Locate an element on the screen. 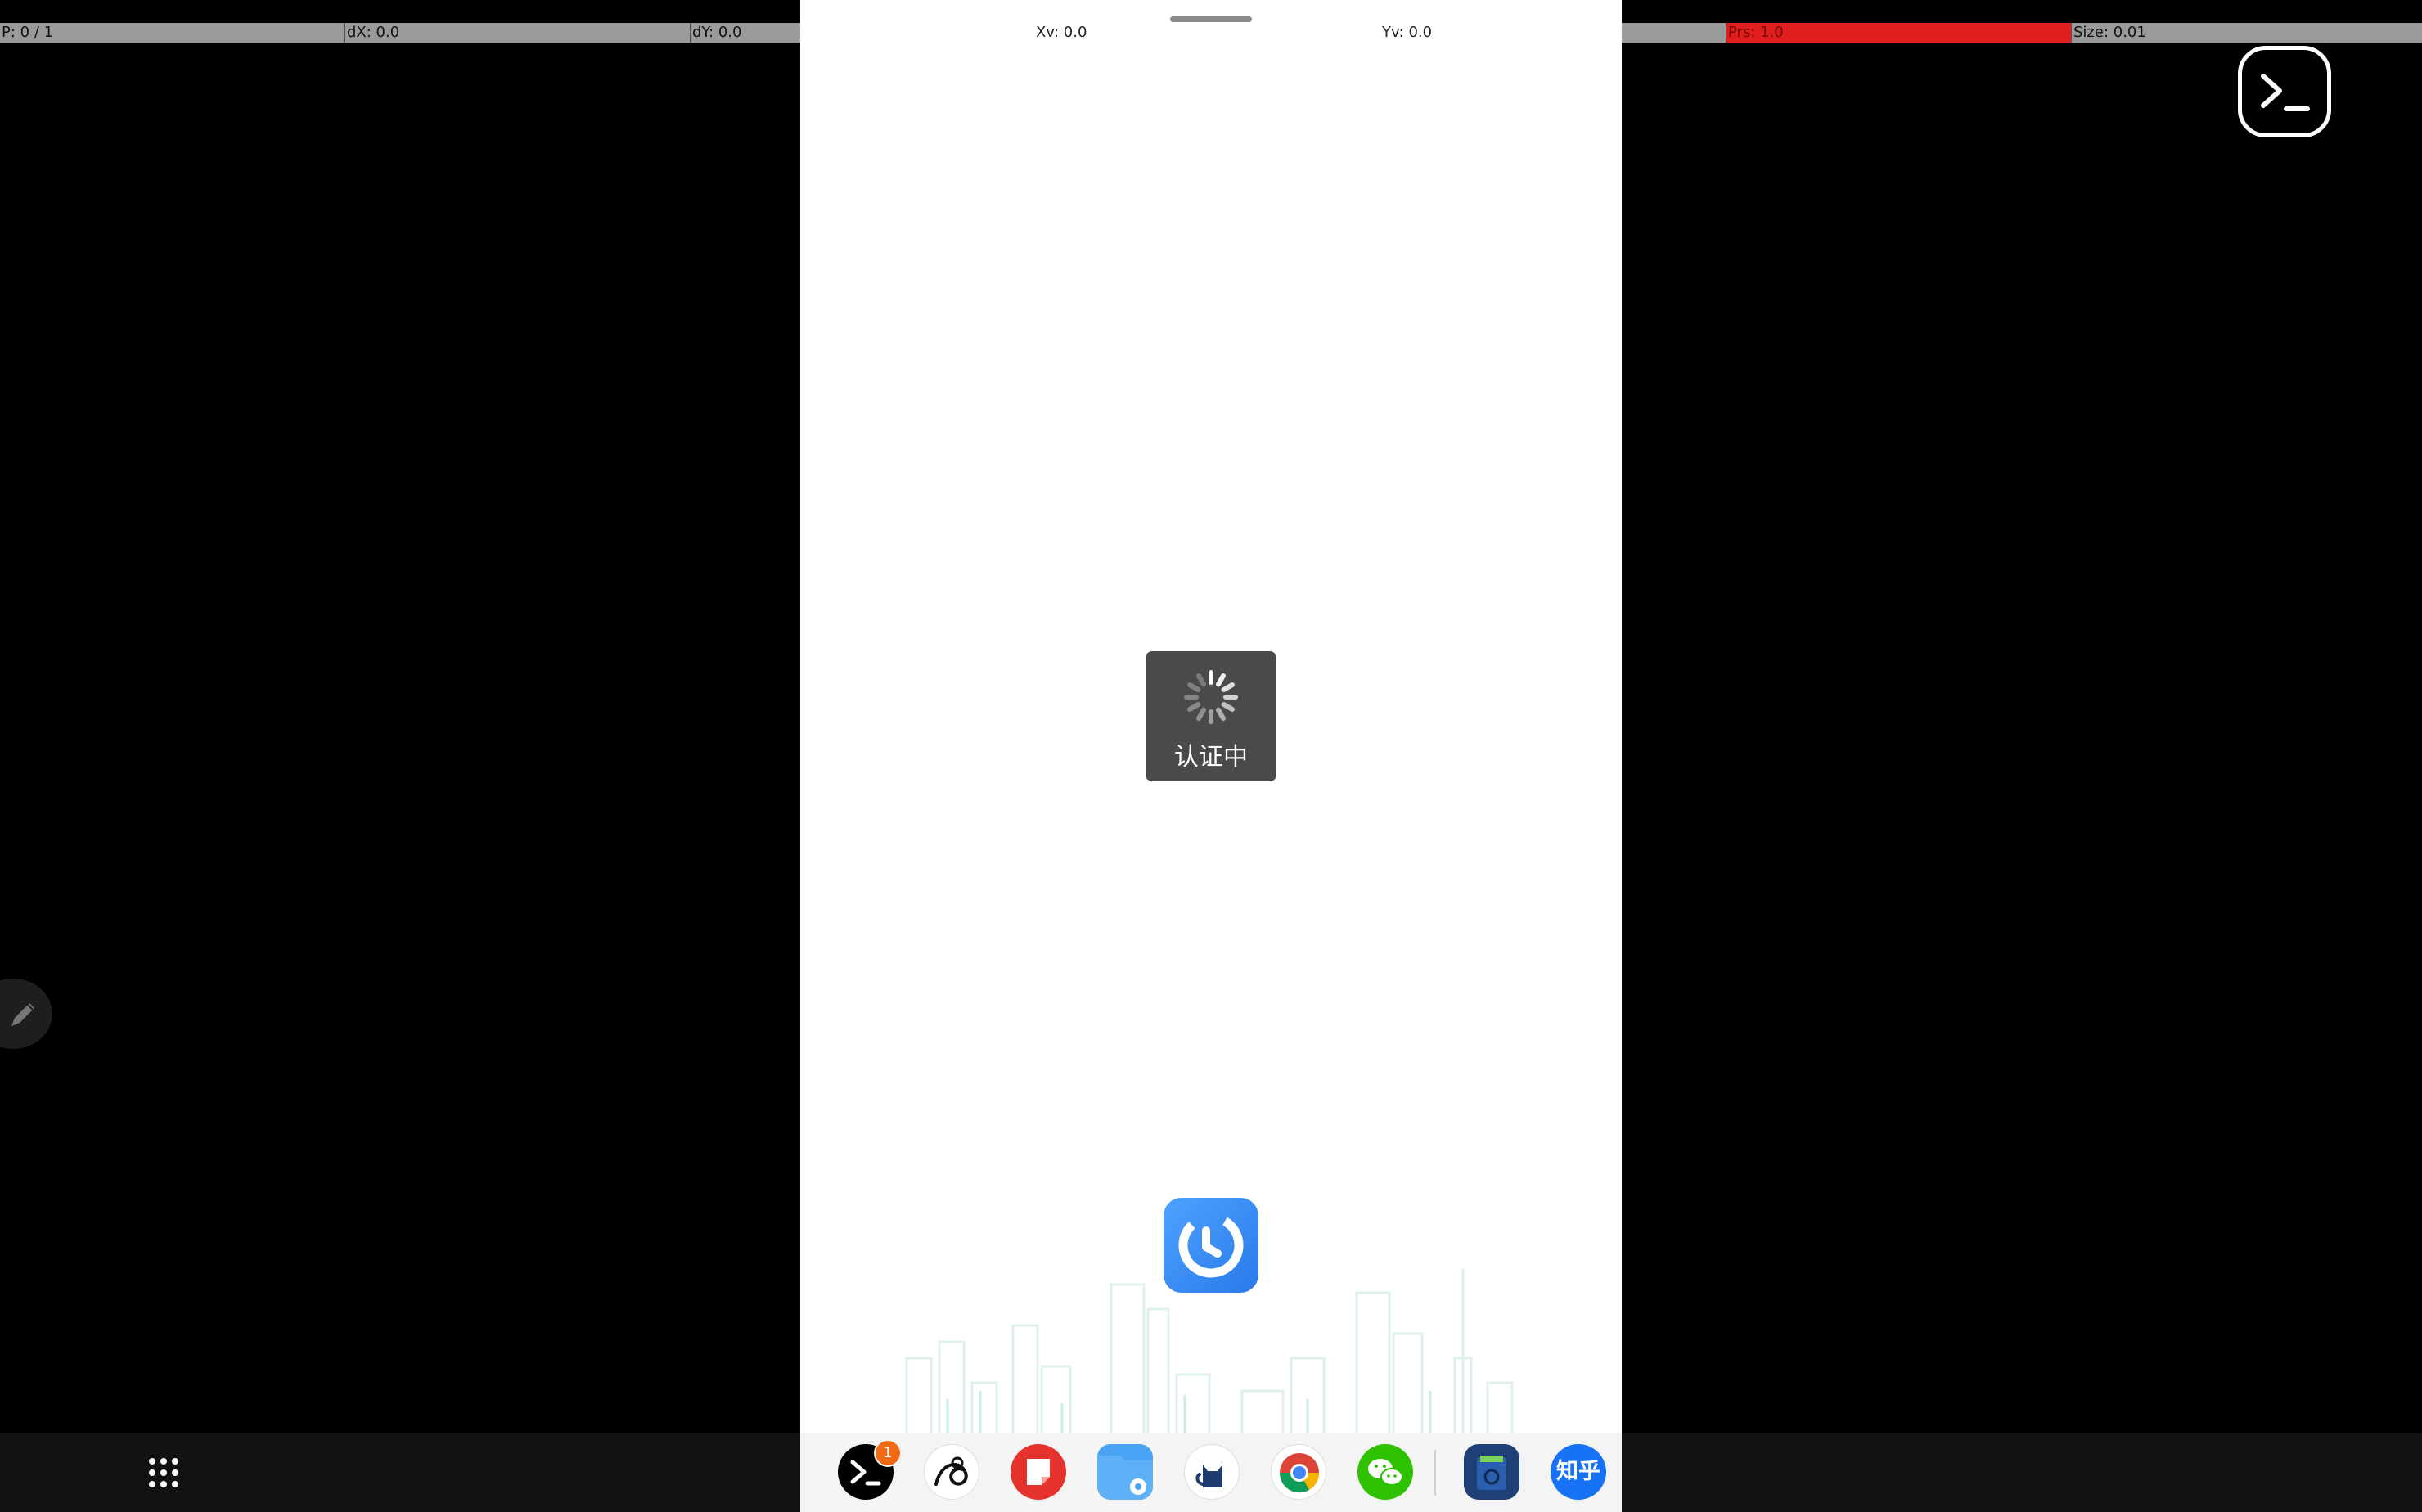  zhihu-app-icon: 知乎 is located at coordinates (1578, 1472).